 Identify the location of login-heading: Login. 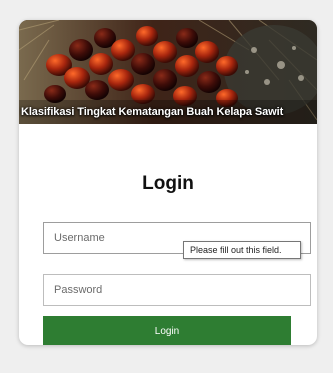
(168, 183).